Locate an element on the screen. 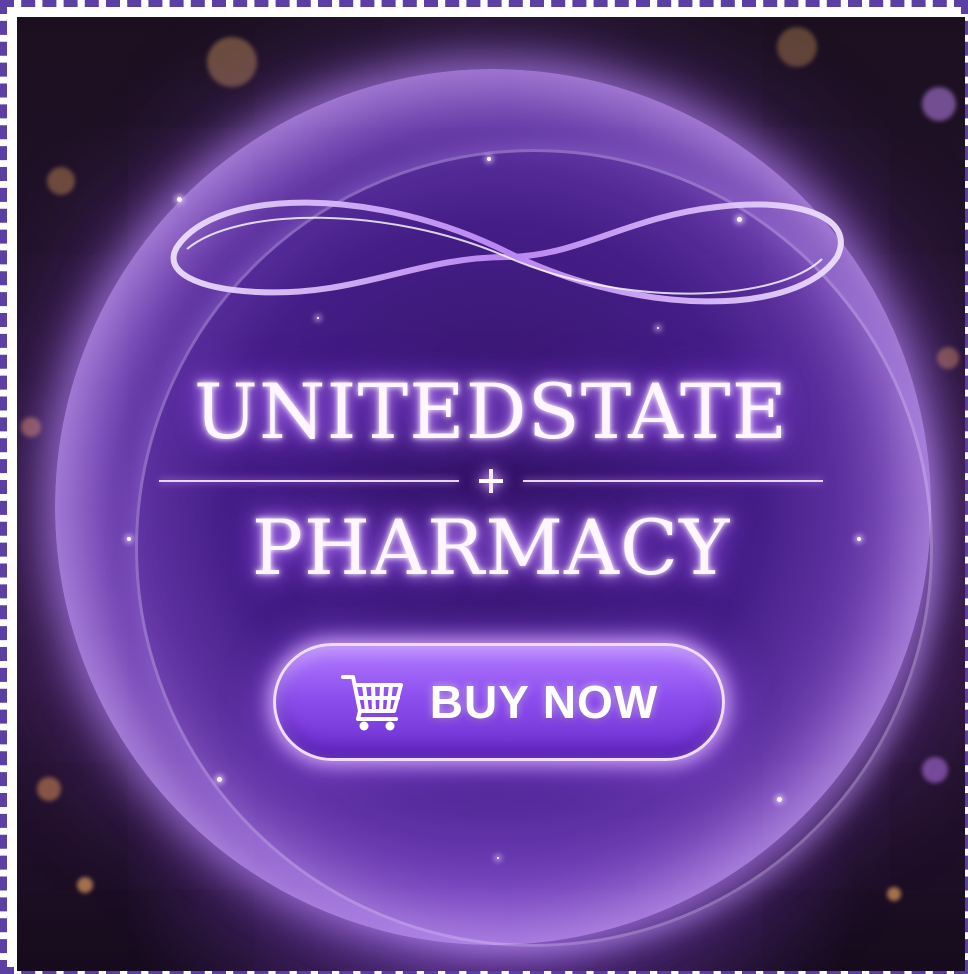 This screenshot has height=974, width=968. infinity-ribbon is located at coordinates (507, 252).